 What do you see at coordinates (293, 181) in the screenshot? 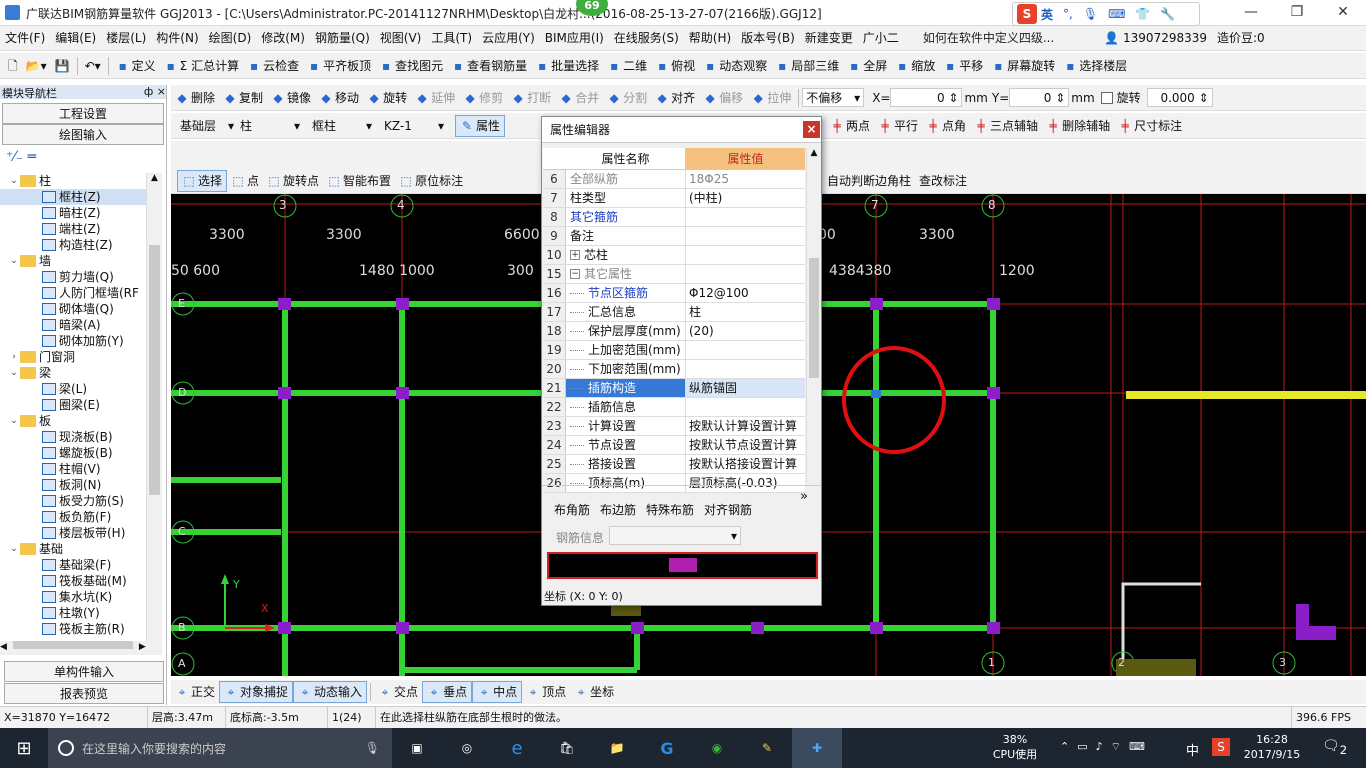
I see `toolbar-draw-btn-2: ⬚ 旋转点` at bounding box center [293, 181].